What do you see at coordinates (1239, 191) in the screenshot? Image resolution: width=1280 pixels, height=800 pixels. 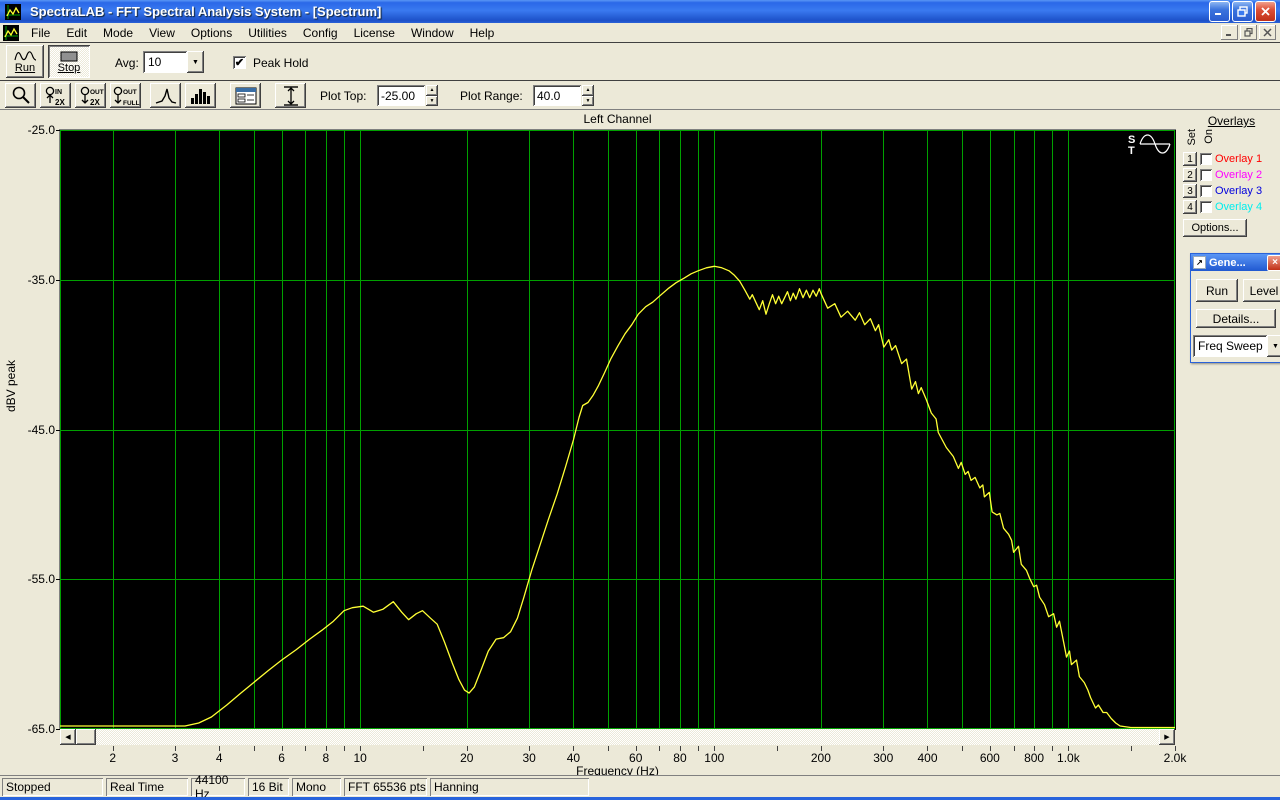 I see `overlay-label: Overlay 3` at bounding box center [1239, 191].